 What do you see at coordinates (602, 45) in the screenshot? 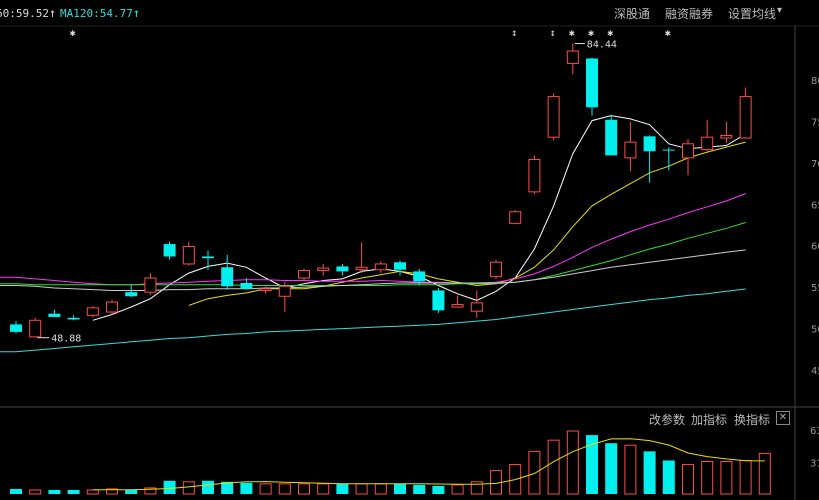
I see `high-price-label: 84.44` at bounding box center [602, 45].